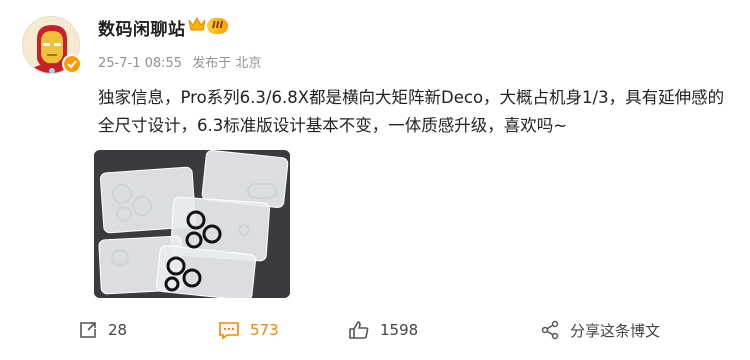  I want to click on share-button: 分享这条博文, so click(600, 330).